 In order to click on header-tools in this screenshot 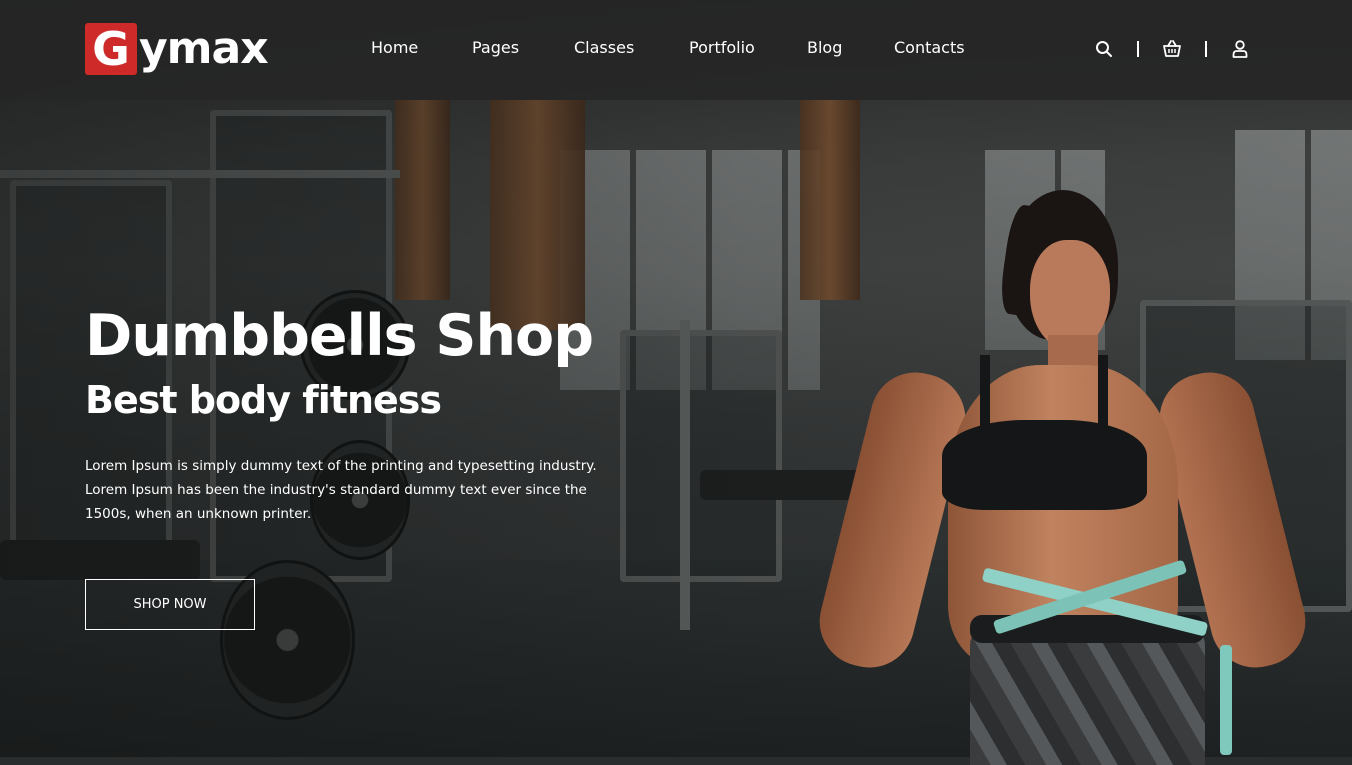, I will do `click(1172, 49)`.